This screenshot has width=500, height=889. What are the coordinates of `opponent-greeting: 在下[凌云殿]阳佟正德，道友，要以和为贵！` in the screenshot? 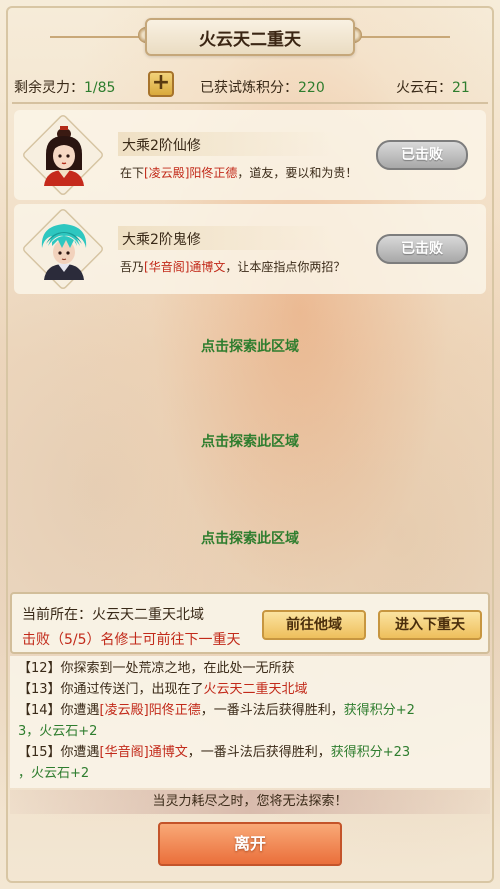 It's located at (238, 172).